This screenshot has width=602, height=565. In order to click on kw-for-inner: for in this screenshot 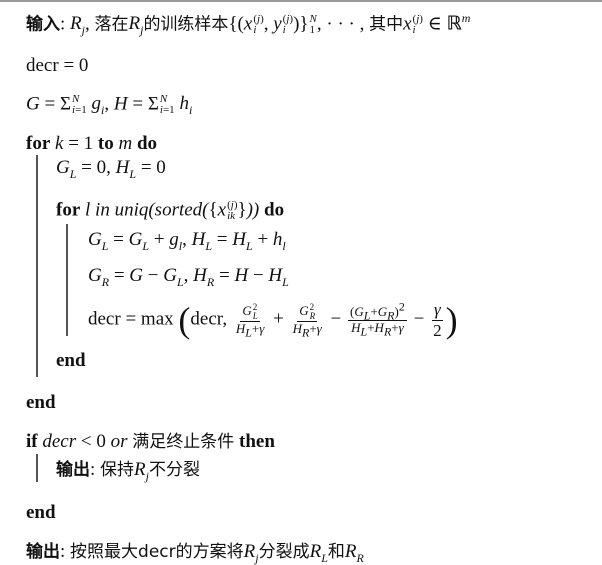, I will do `click(68, 210)`.